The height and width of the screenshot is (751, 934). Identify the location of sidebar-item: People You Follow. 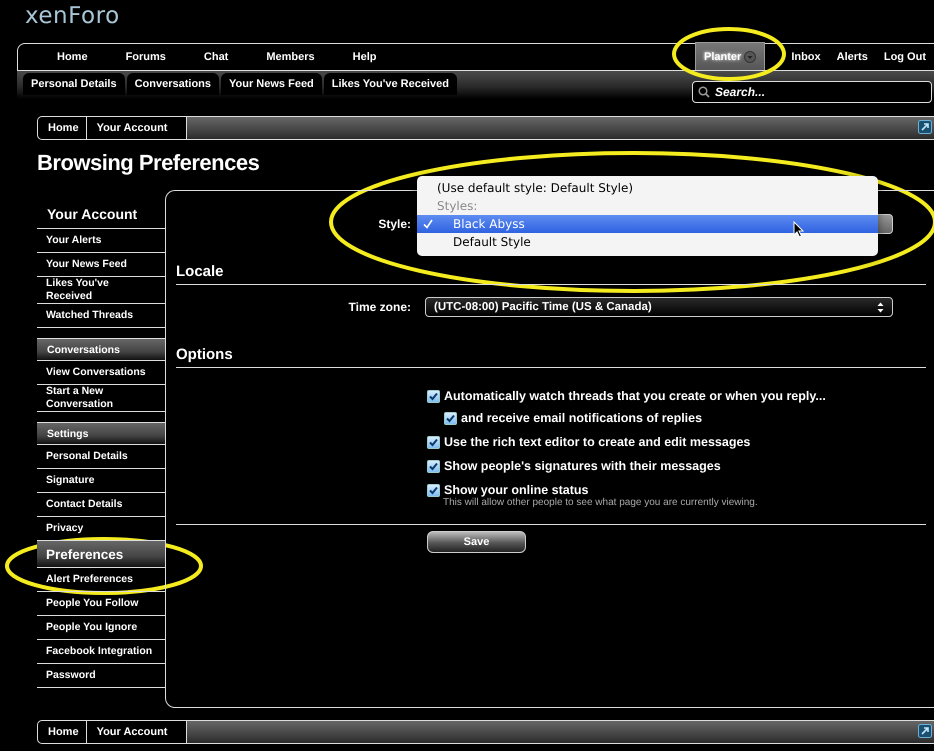
(101, 604).